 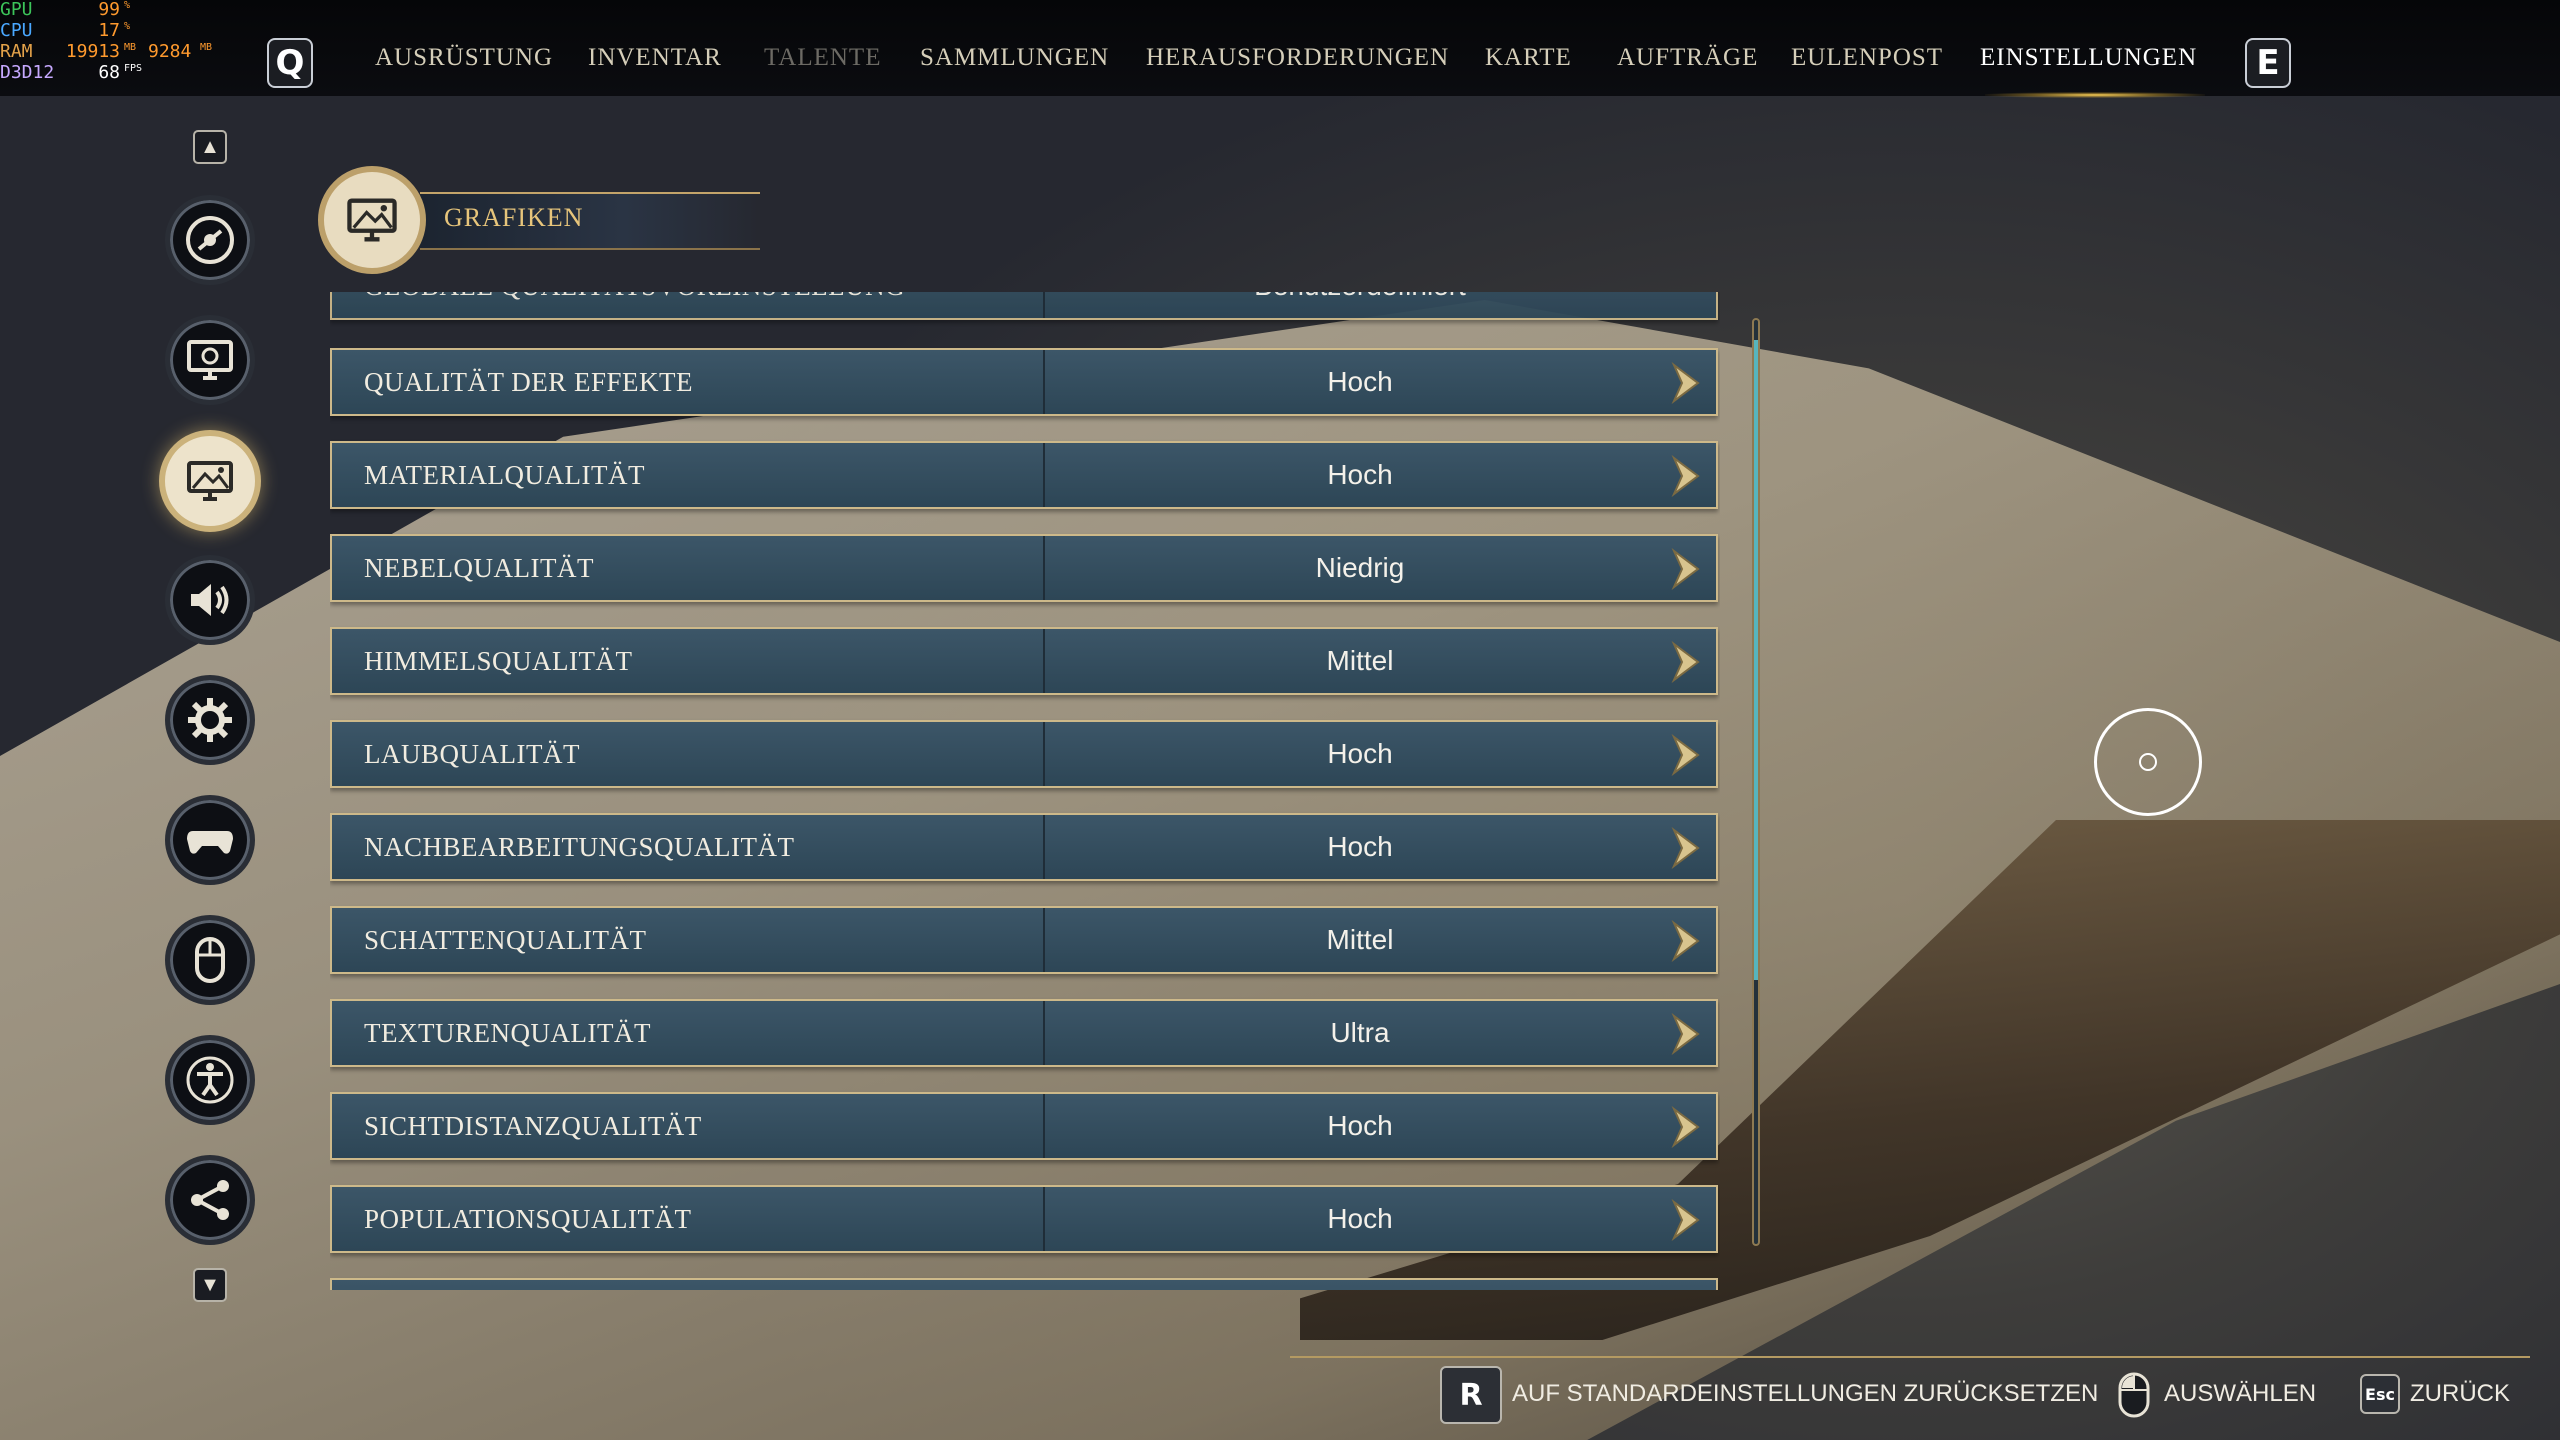 I want to click on cursor-reticle-icon, so click(x=2148, y=762).